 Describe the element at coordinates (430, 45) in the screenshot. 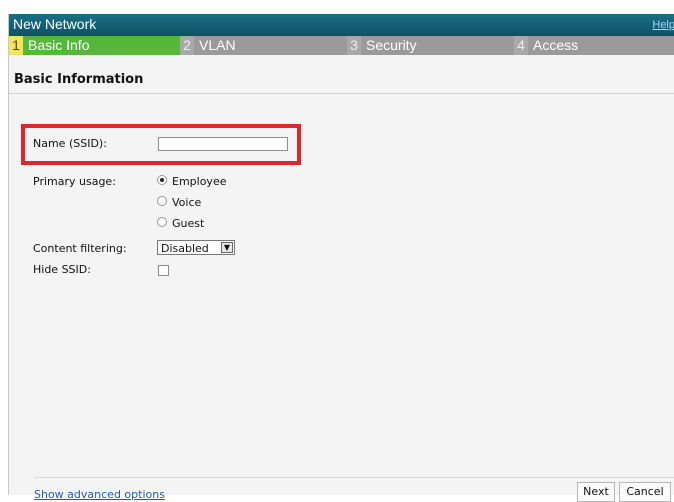

I see `step-security: 3 Security` at that location.